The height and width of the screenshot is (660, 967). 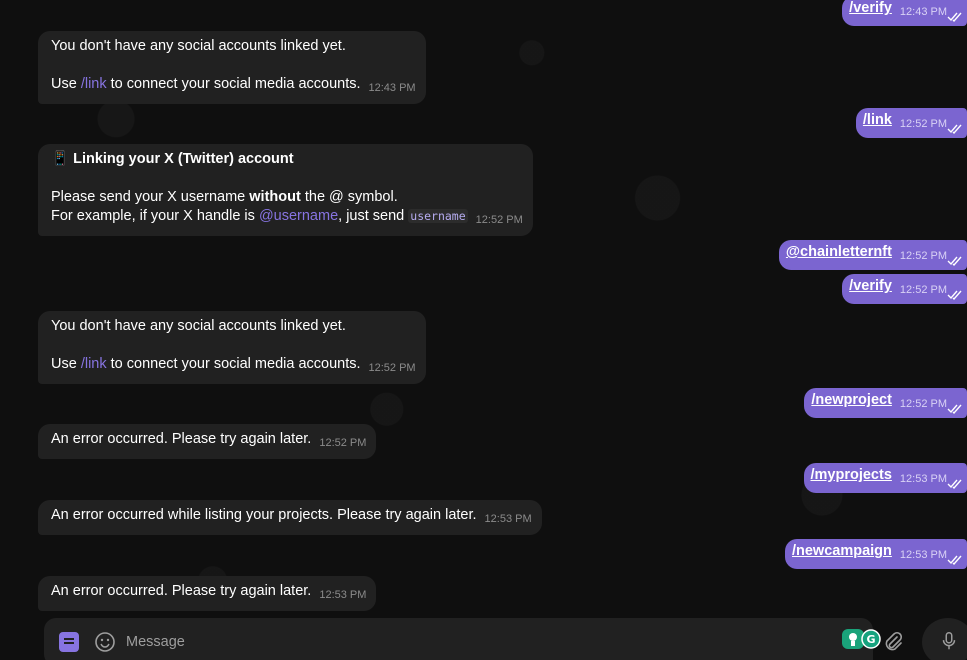 What do you see at coordinates (183, 159) in the screenshot?
I see `message-title: Linking your X (Twitter) account` at bounding box center [183, 159].